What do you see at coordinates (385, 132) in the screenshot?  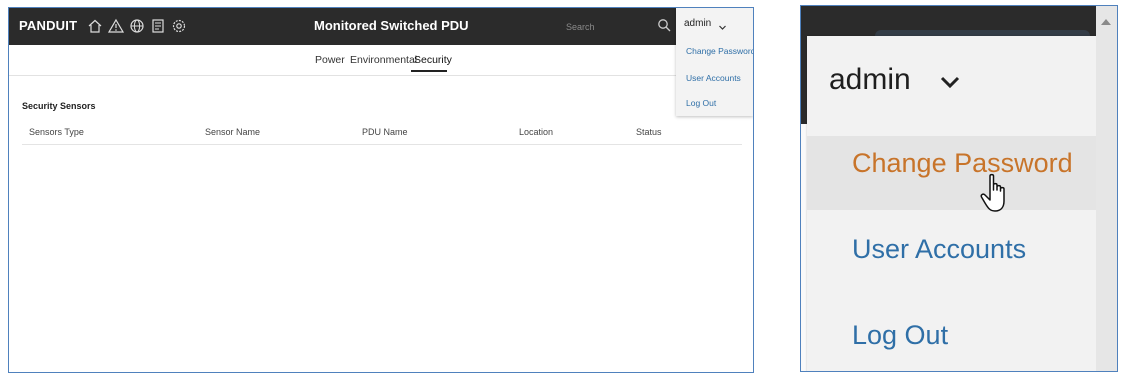 I see `column-header-pdu-name: PDU Name` at bounding box center [385, 132].